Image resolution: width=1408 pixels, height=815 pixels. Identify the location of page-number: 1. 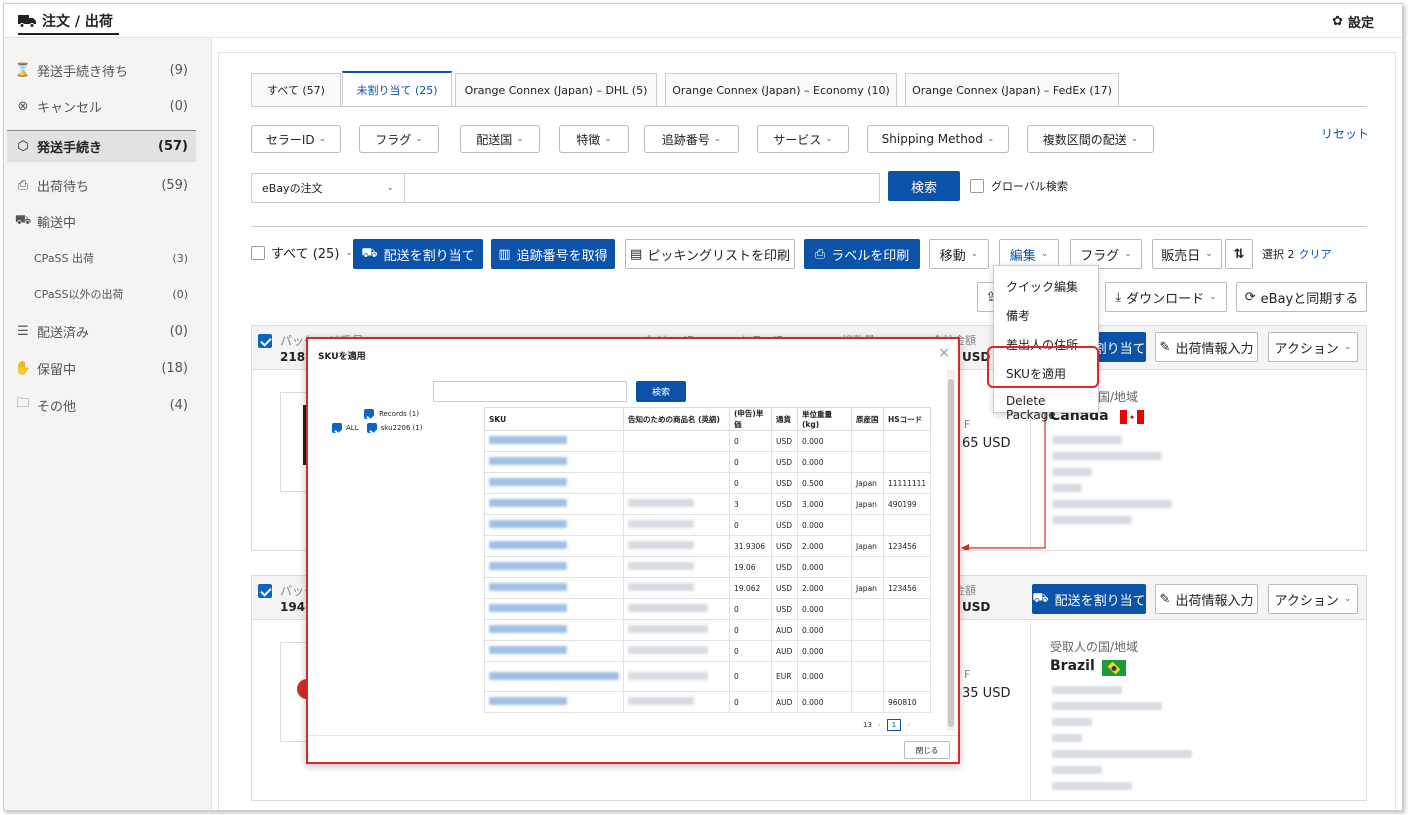
(894, 725).